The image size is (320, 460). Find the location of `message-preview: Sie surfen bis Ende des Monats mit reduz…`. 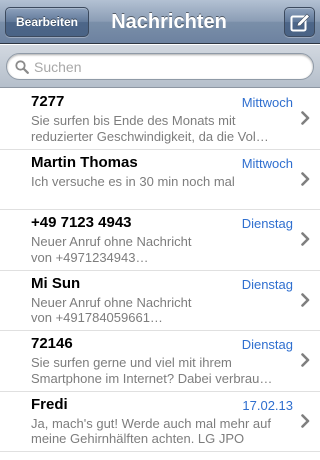

message-preview: Sie surfen bis Ende des Monats mit reduz… is located at coordinates (162, 128).